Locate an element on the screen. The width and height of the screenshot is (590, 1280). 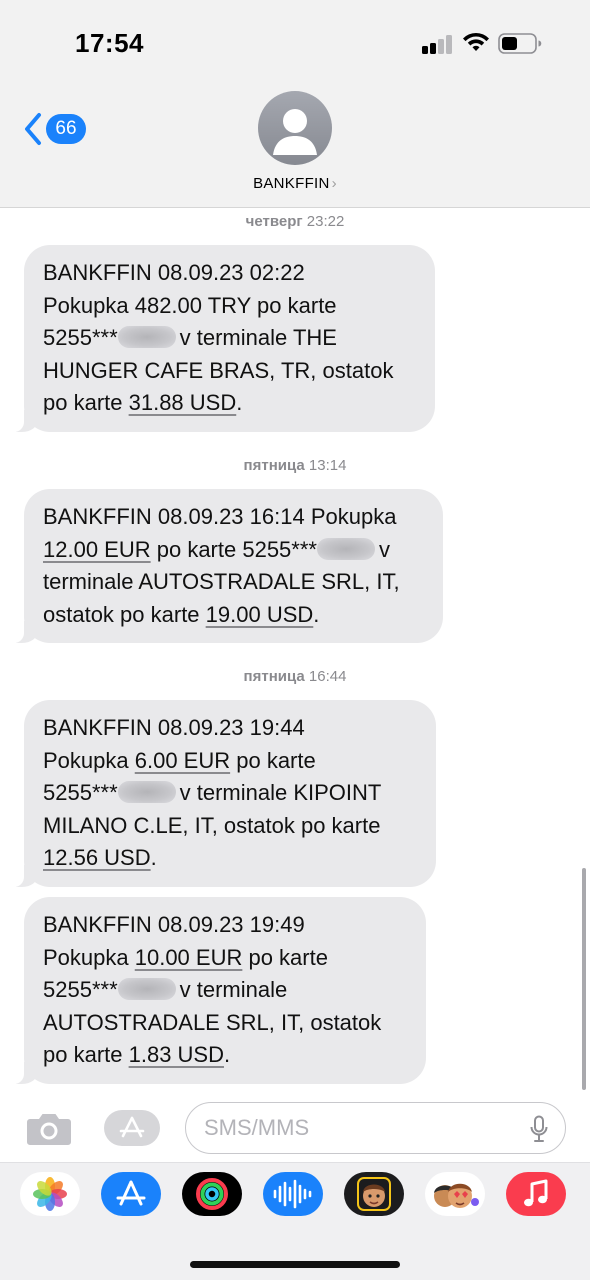
amount-link: 10.00 EUR is located at coordinates (189, 957).